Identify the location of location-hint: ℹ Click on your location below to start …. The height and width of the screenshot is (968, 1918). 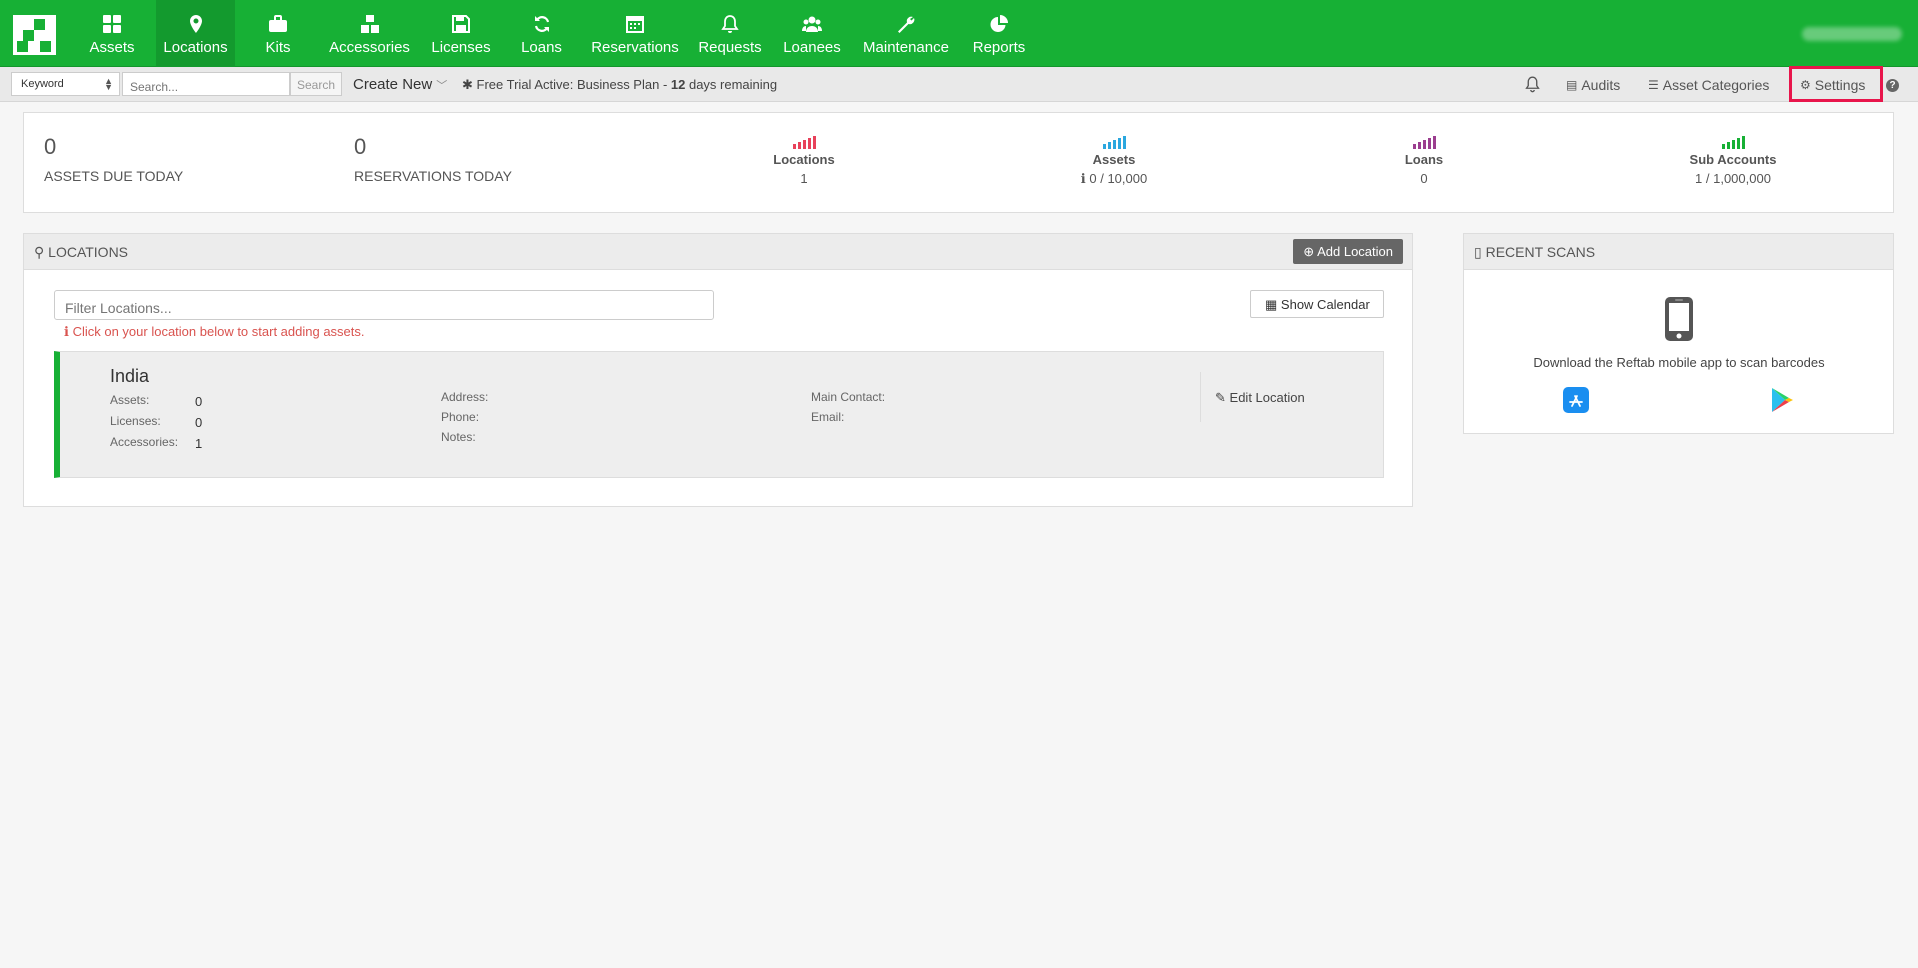
(214, 332).